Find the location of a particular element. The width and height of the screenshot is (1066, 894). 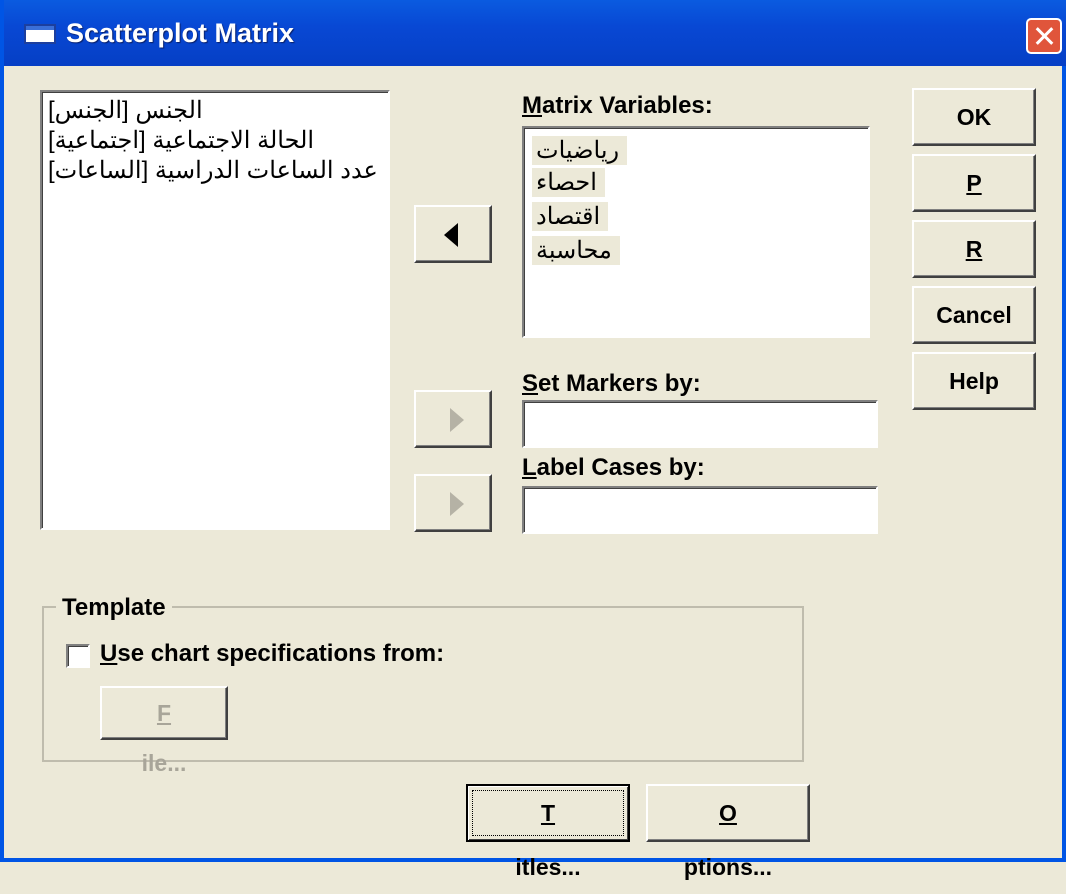

list-item: عدد الساعات الدراسية [الساعات] is located at coordinates (215, 170).